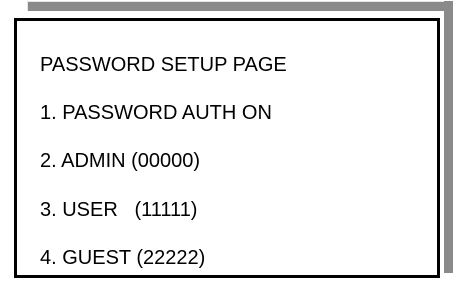 This screenshot has width=455, height=286. I want to click on menu-item-admin: 2. ADMIN (00000), so click(120, 161).